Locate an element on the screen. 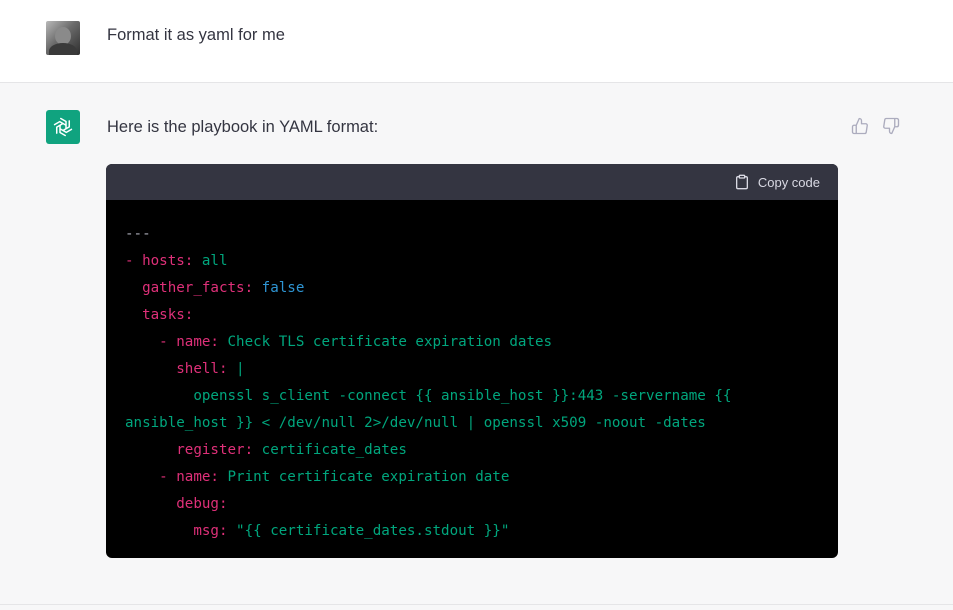  code-line: tasks: is located at coordinates (481, 315).